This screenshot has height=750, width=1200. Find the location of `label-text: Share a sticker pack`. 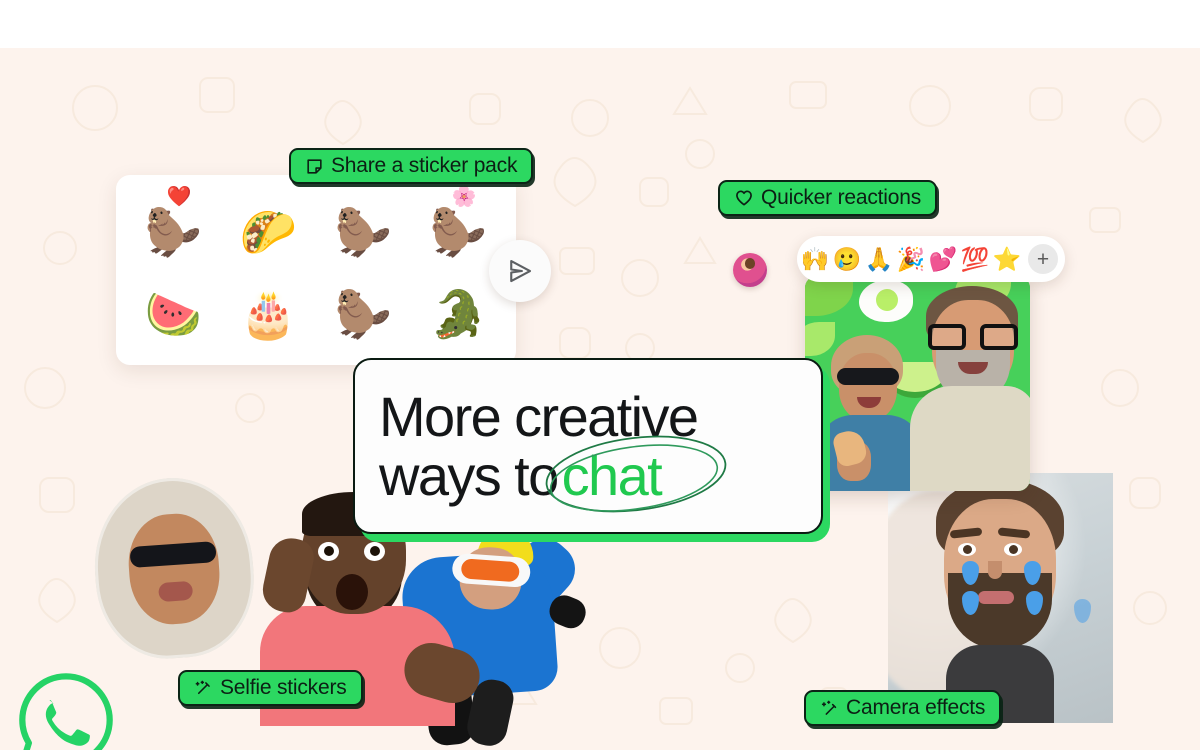

label-text: Share a sticker pack is located at coordinates (424, 165).